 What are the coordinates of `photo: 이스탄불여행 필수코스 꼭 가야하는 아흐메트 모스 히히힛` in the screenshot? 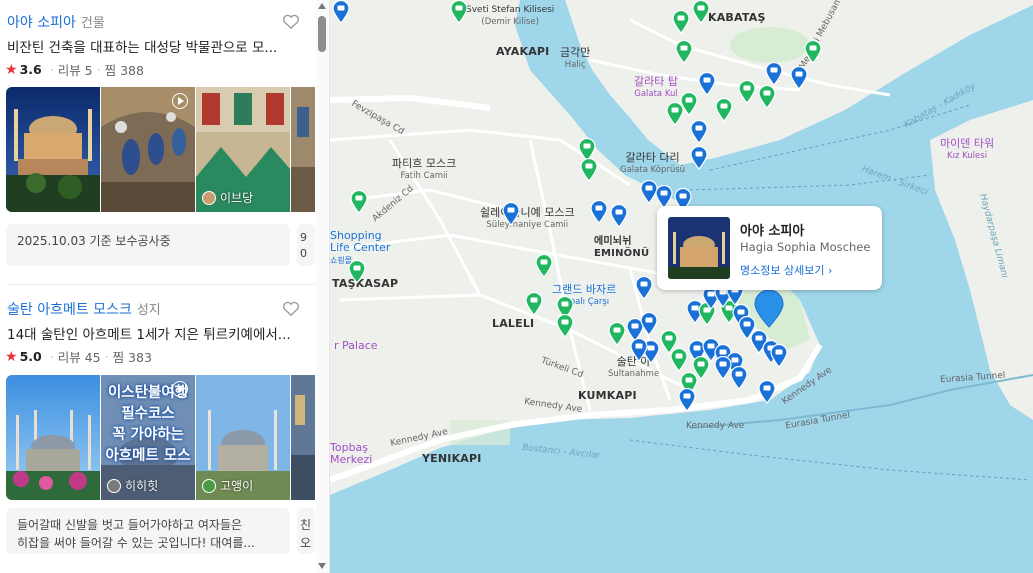 It's located at (148, 437).